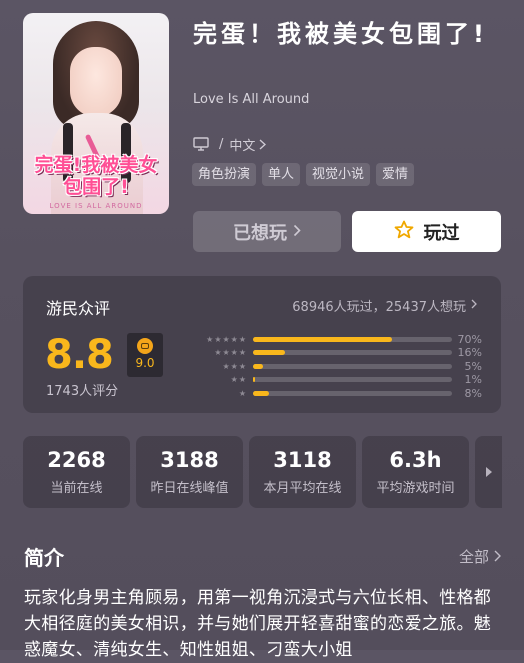  I want to click on rating-row: ★★★★★ 70%, so click(333, 339).